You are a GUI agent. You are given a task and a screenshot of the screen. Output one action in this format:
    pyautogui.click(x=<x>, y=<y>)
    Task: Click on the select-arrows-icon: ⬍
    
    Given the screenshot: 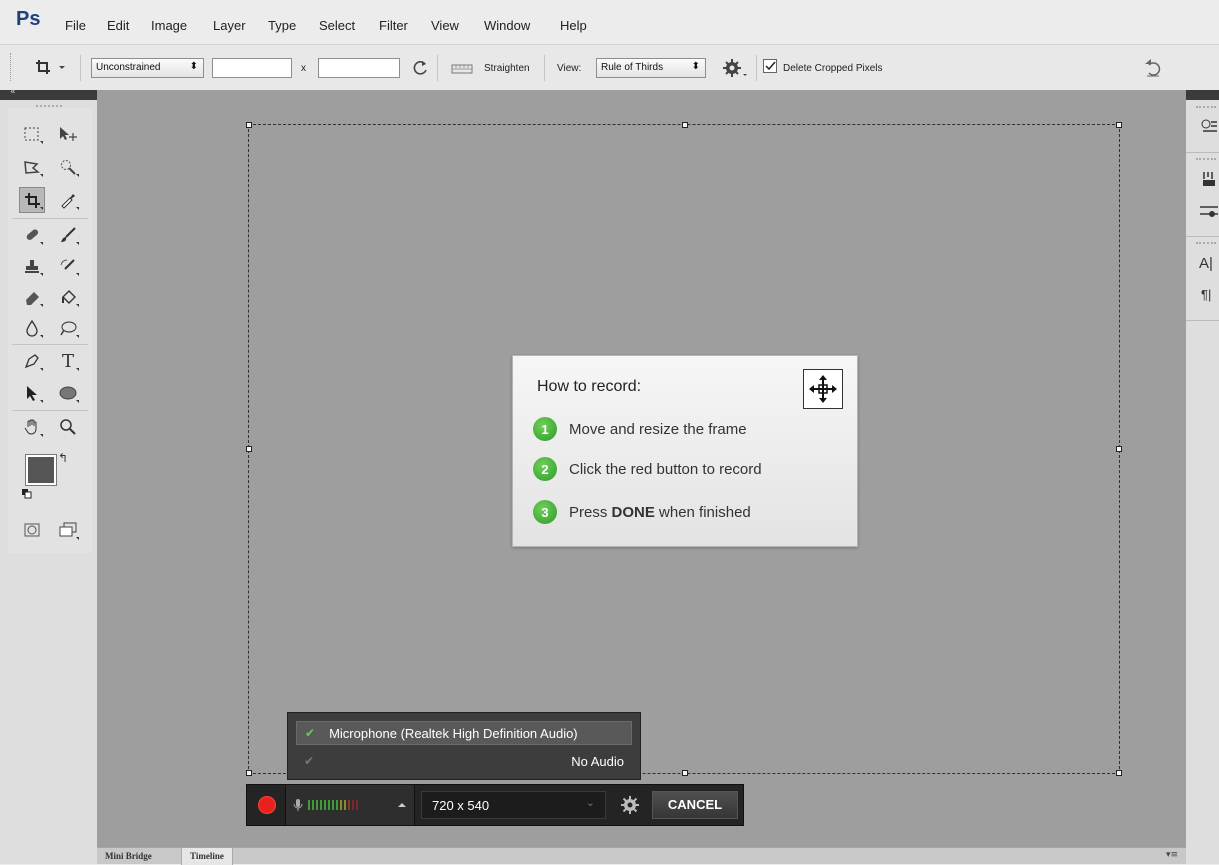 What is the action you would take?
    pyautogui.click(x=193, y=66)
    